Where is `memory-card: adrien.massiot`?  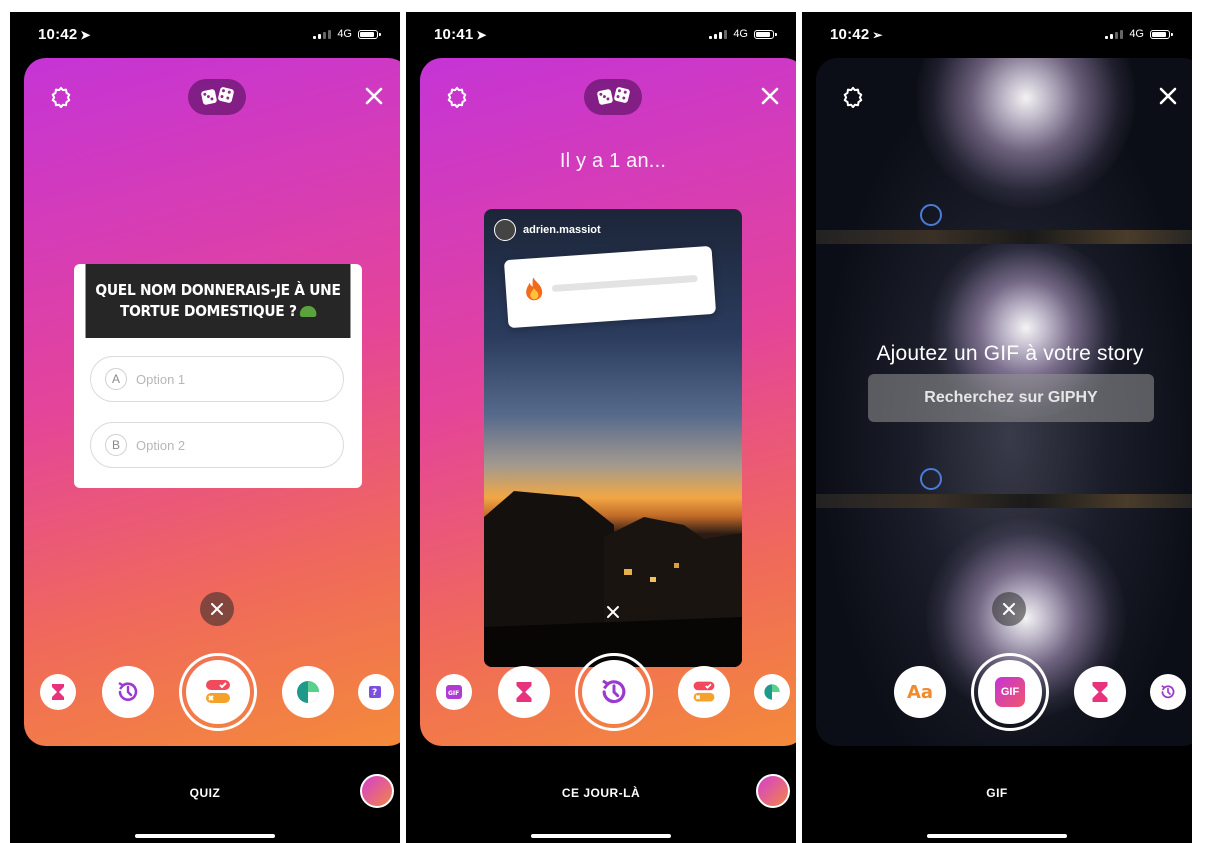 memory-card: adrien.massiot is located at coordinates (613, 438).